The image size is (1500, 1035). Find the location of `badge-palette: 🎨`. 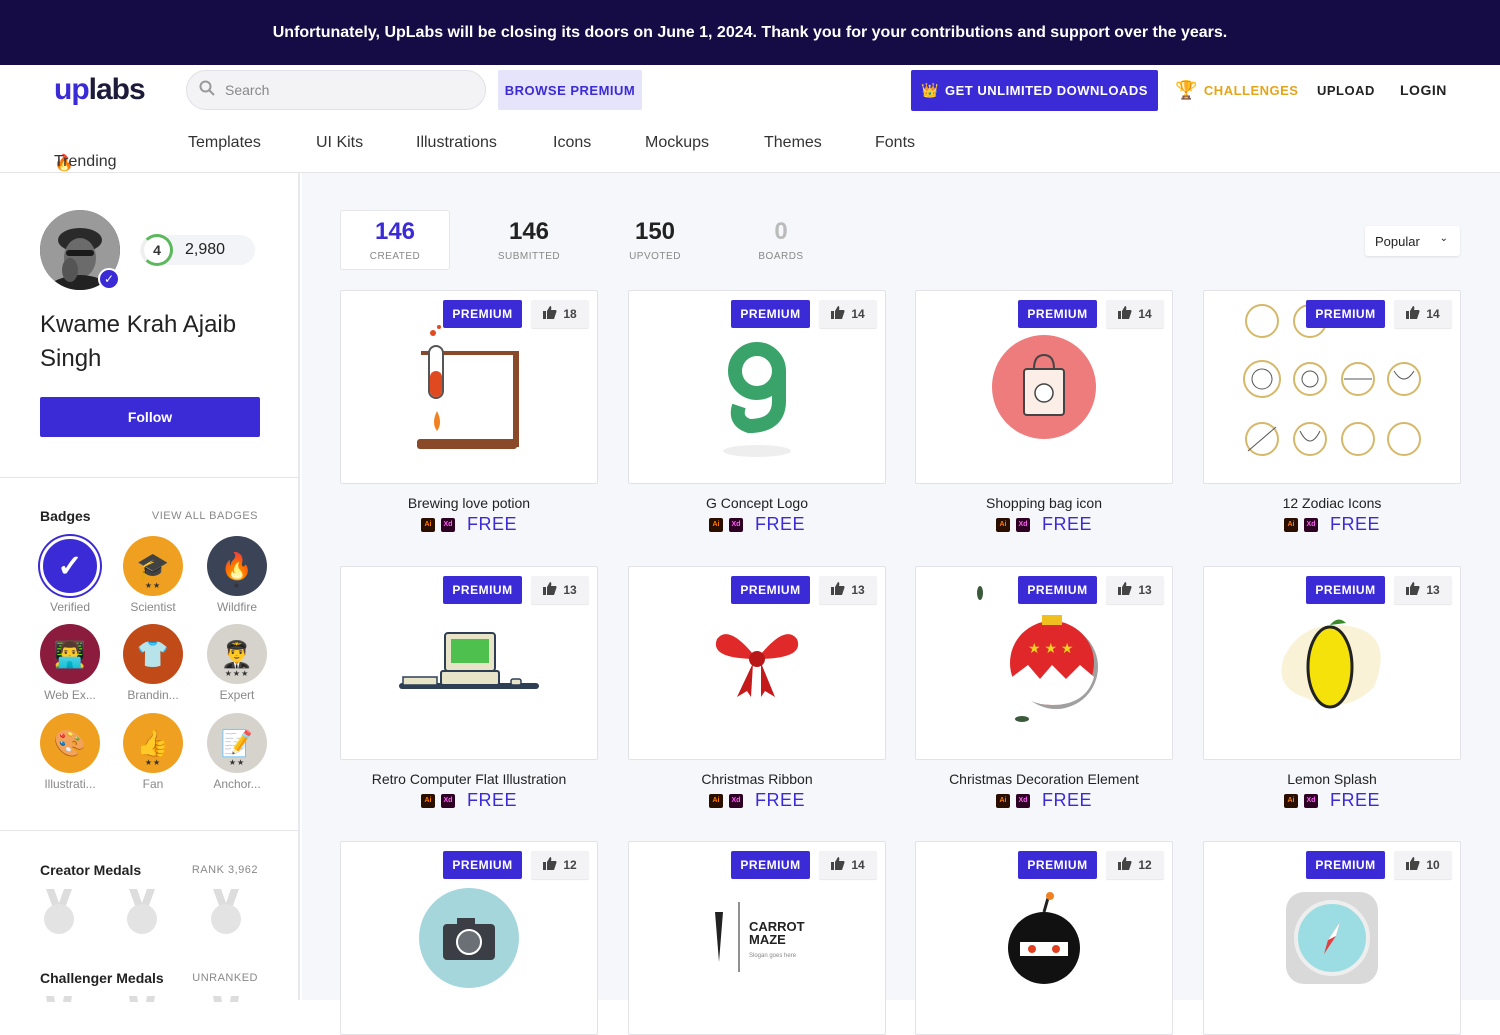

badge-palette: 🎨 is located at coordinates (70, 743).